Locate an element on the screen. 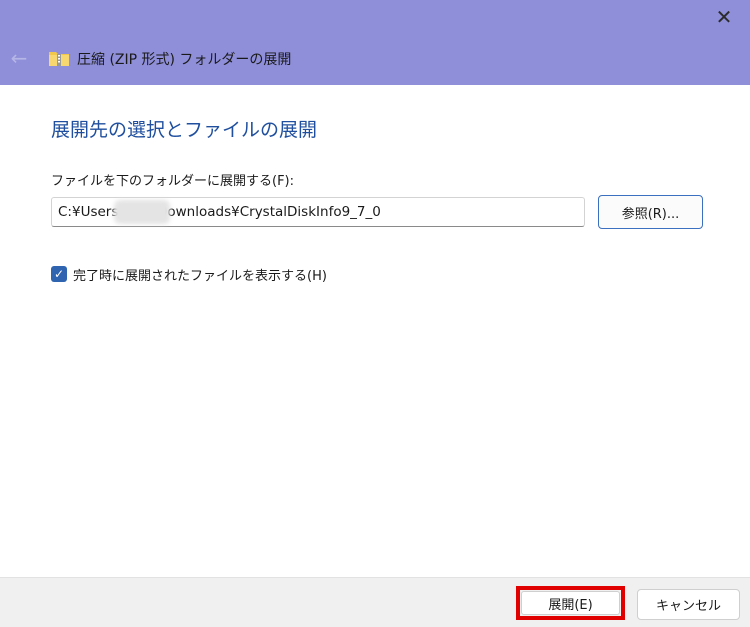 This screenshot has height=627, width=750. destination-path-input is located at coordinates (318, 212).